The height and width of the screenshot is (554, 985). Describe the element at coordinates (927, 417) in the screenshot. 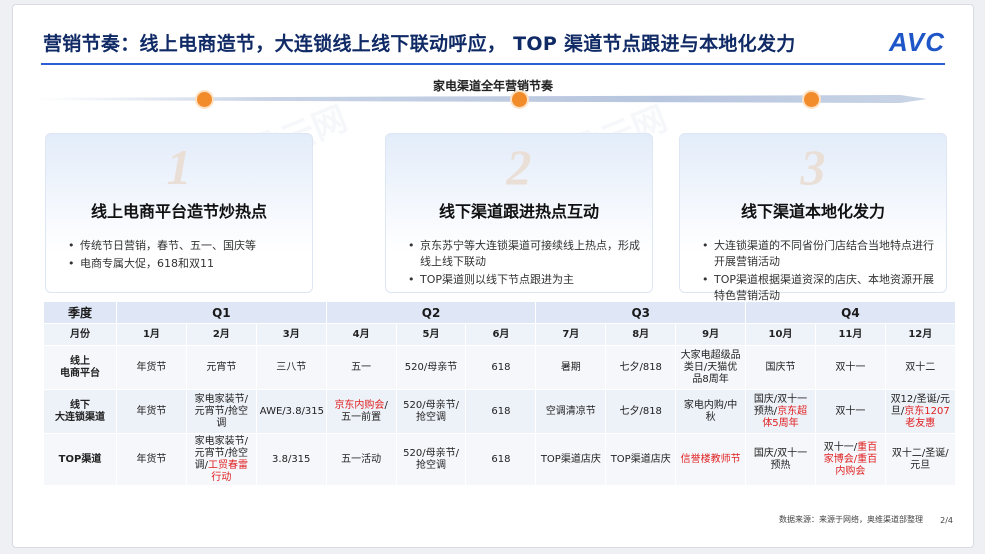

I see `highlighted-event: 京东1207老友惠` at that location.